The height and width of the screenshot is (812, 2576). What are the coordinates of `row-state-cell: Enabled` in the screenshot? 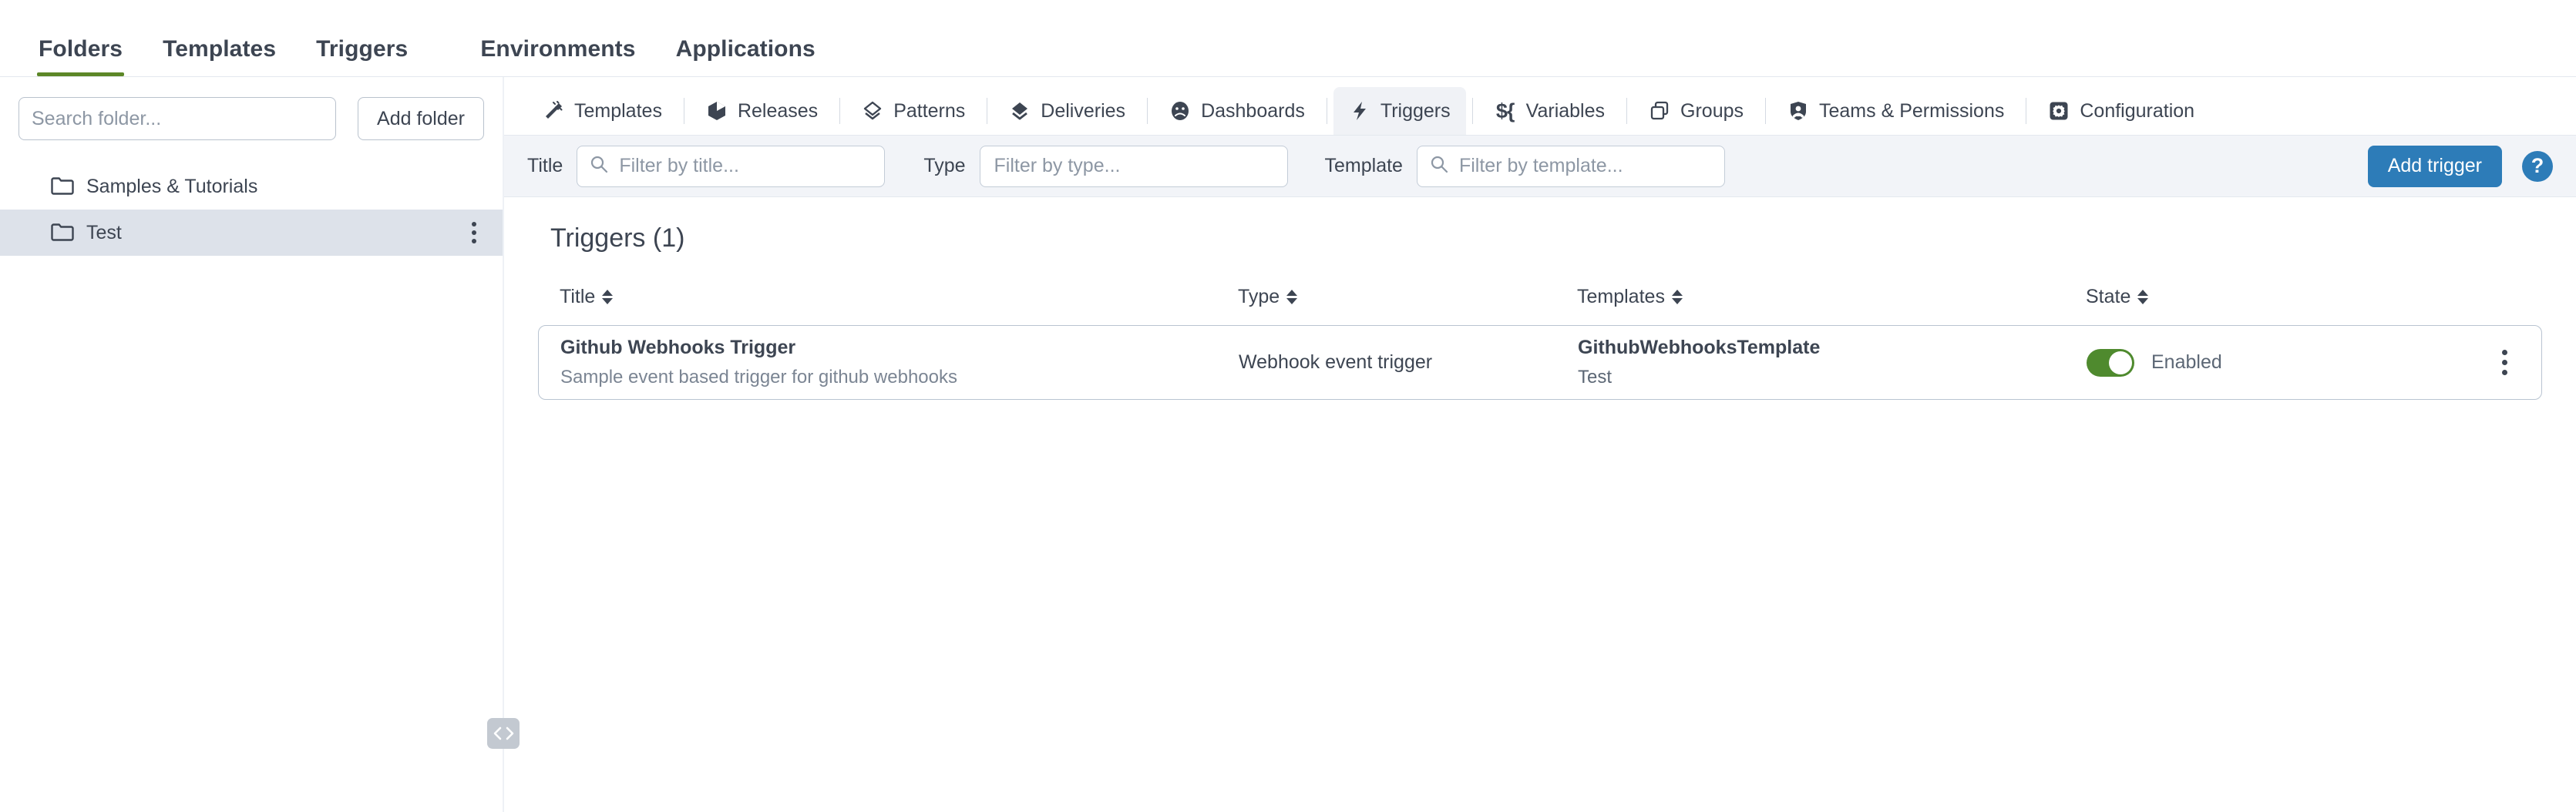 It's located at (2297, 362).